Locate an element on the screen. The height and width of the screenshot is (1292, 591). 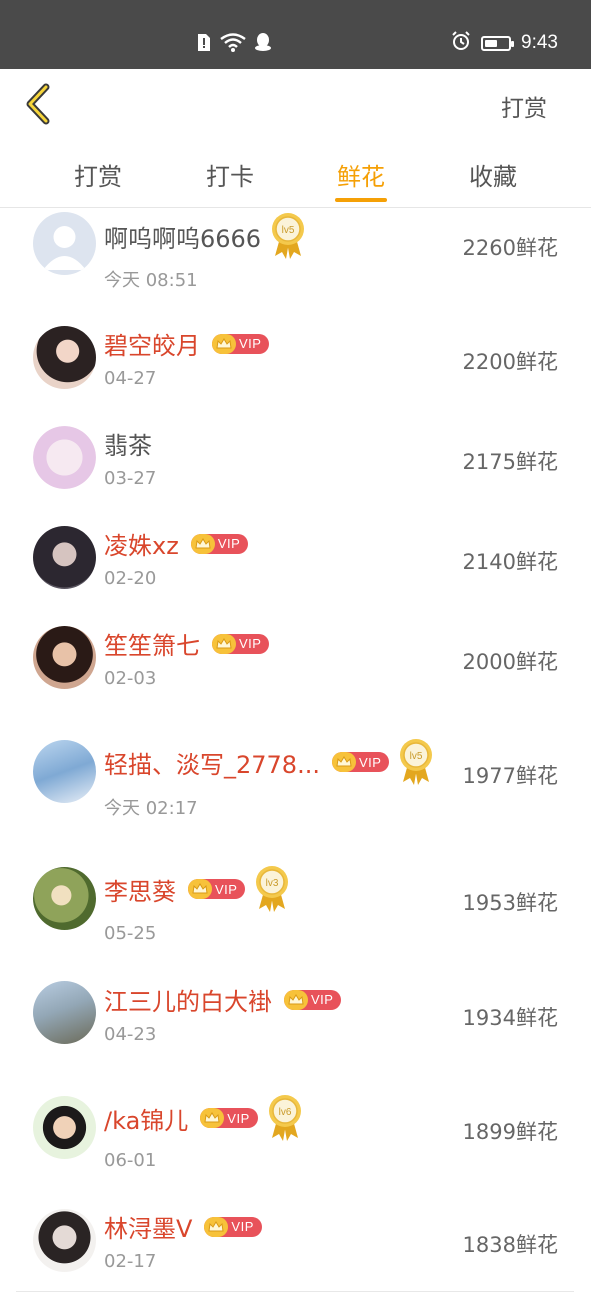
timestamp: 05-25 is located at coordinates (130, 933).